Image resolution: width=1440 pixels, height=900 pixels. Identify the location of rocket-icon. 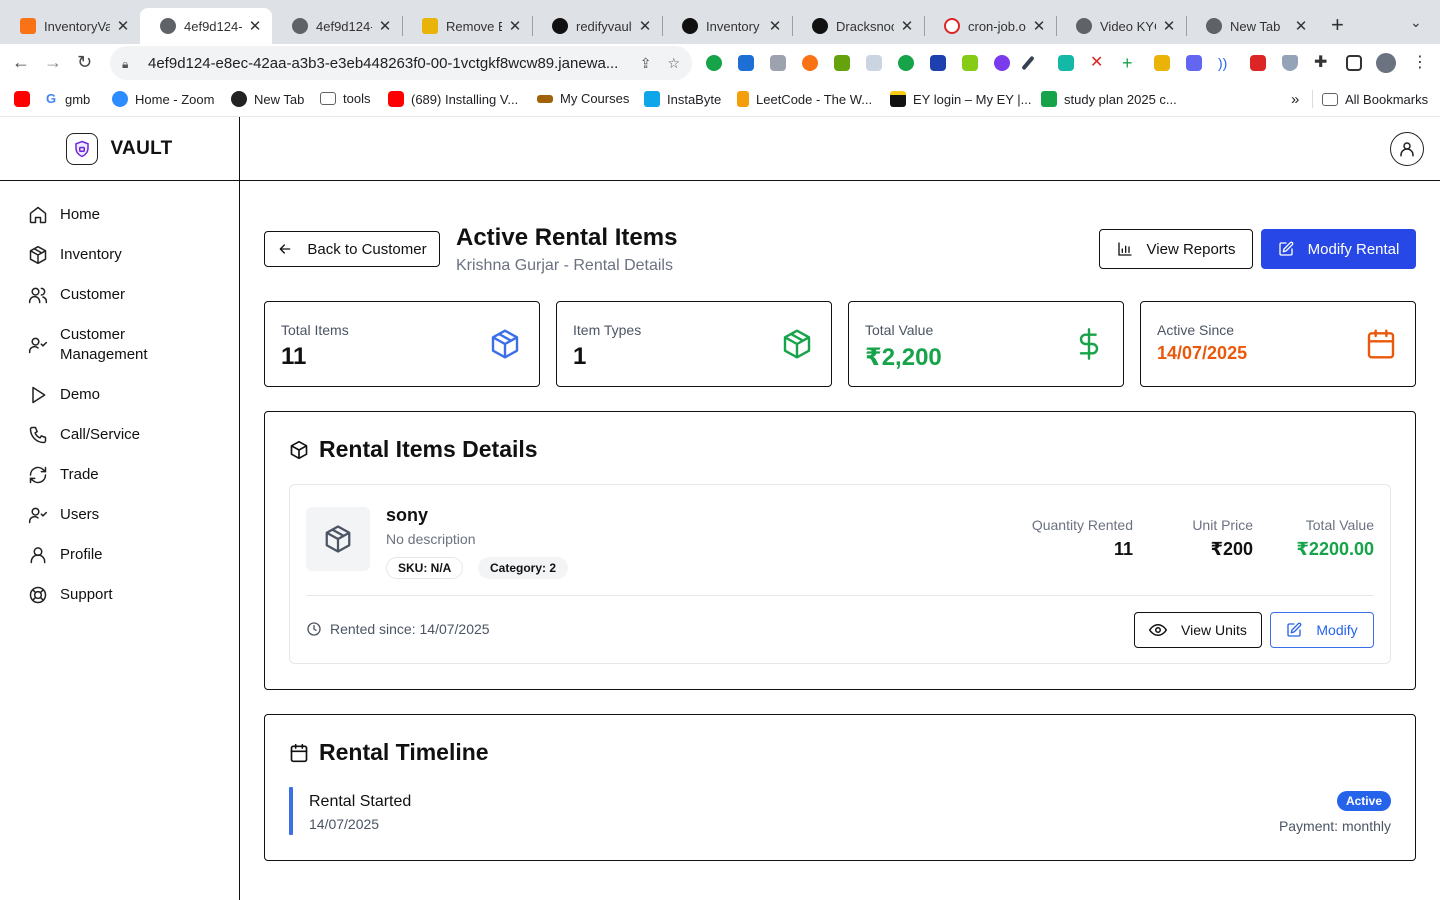
(652, 99).